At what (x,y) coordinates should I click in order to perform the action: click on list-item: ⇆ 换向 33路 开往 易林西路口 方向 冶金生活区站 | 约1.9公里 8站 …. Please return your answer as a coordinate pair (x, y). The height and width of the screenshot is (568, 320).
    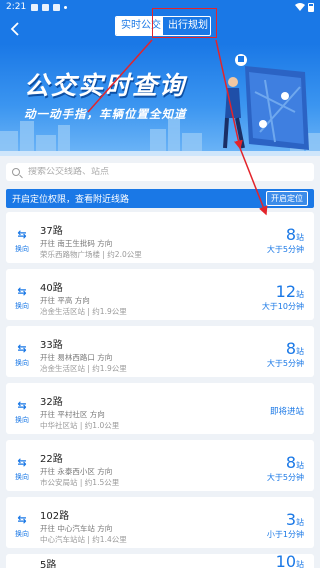
    Looking at the image, I should click on (160, 351).